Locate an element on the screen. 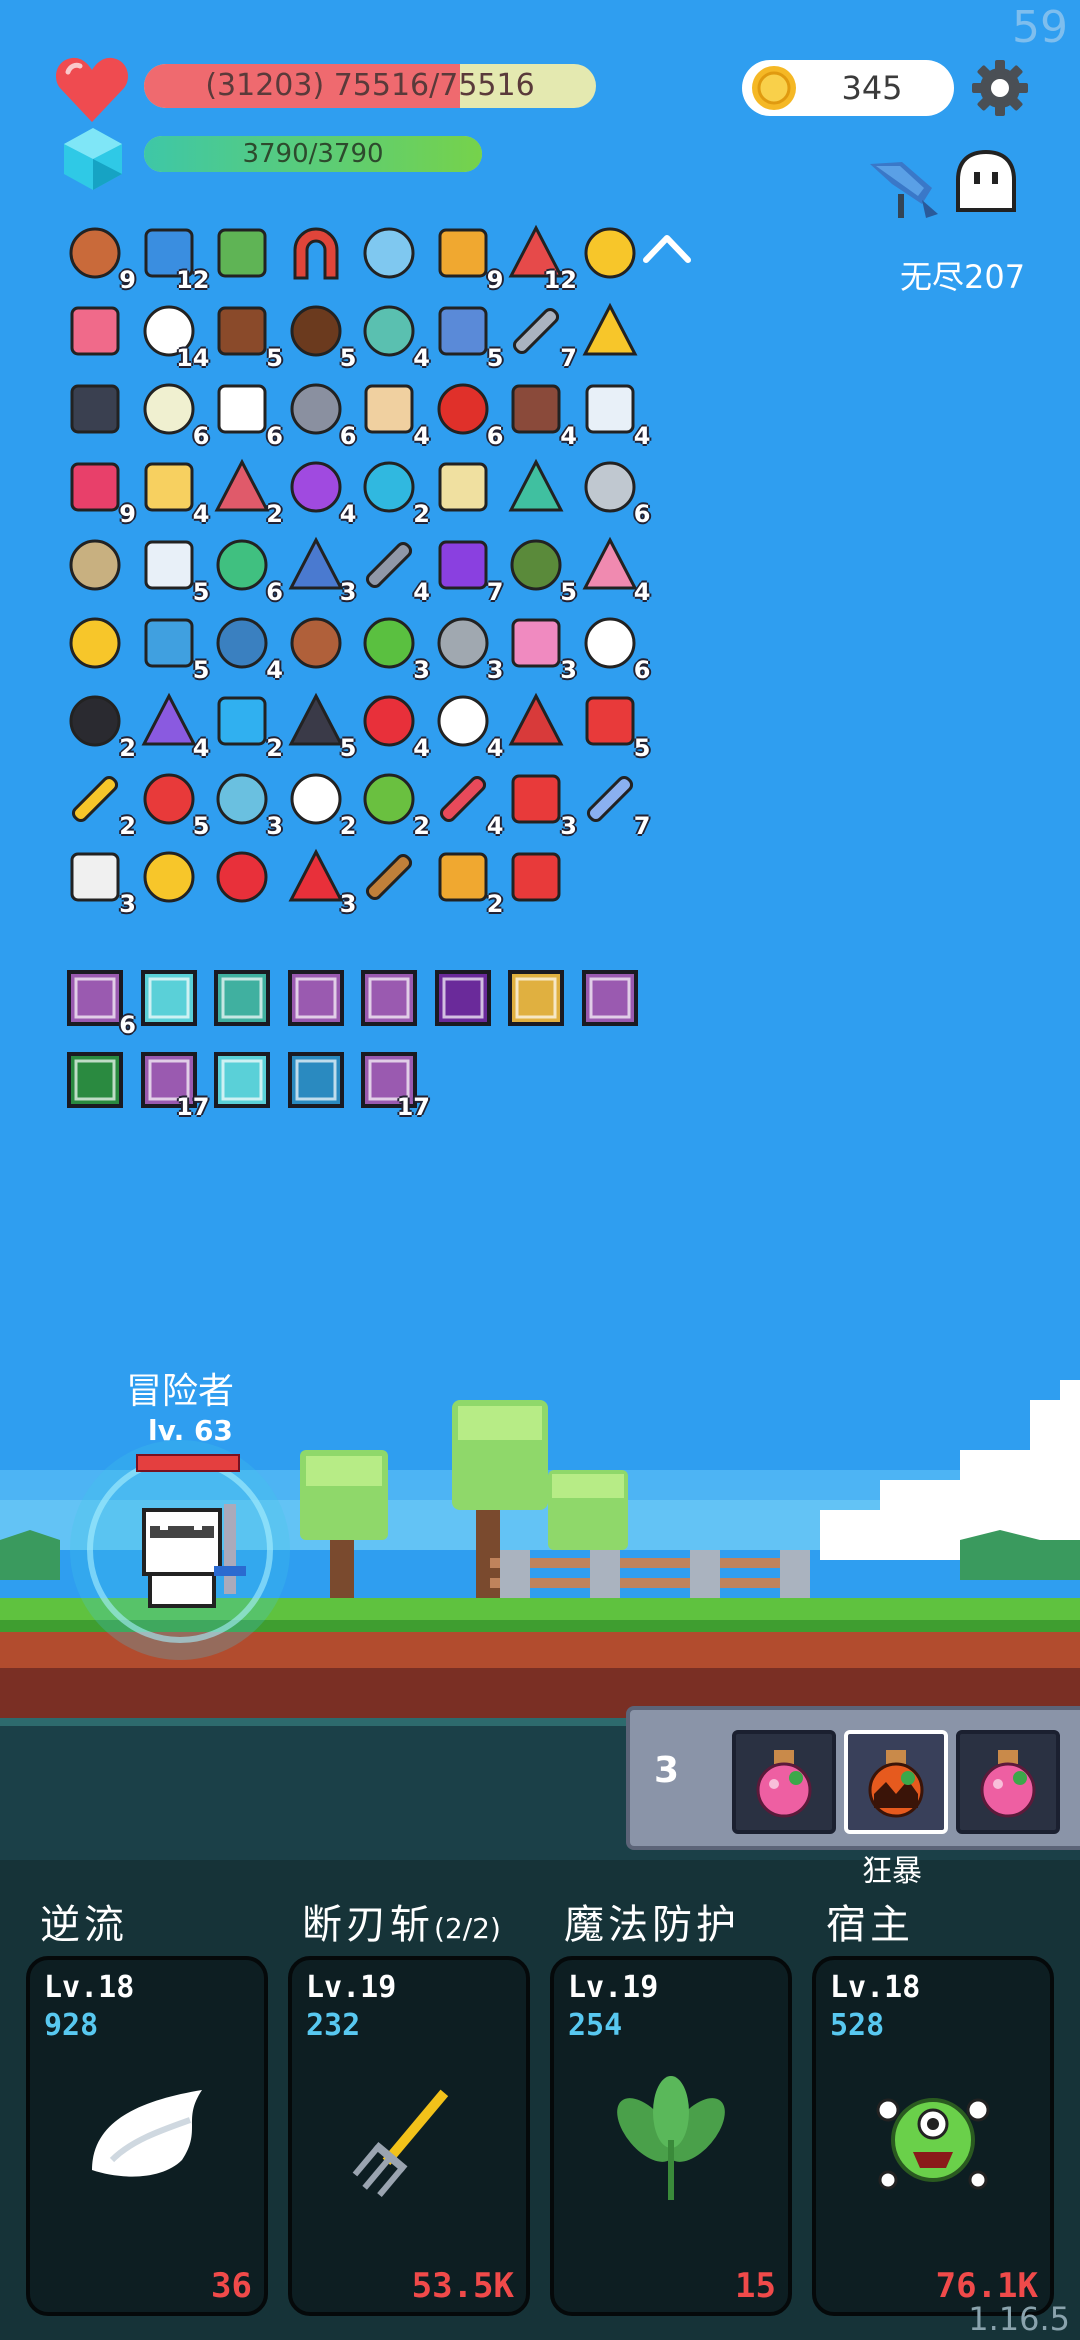  version-label: 1.16.5 is located at coordinates (1019, 2319).